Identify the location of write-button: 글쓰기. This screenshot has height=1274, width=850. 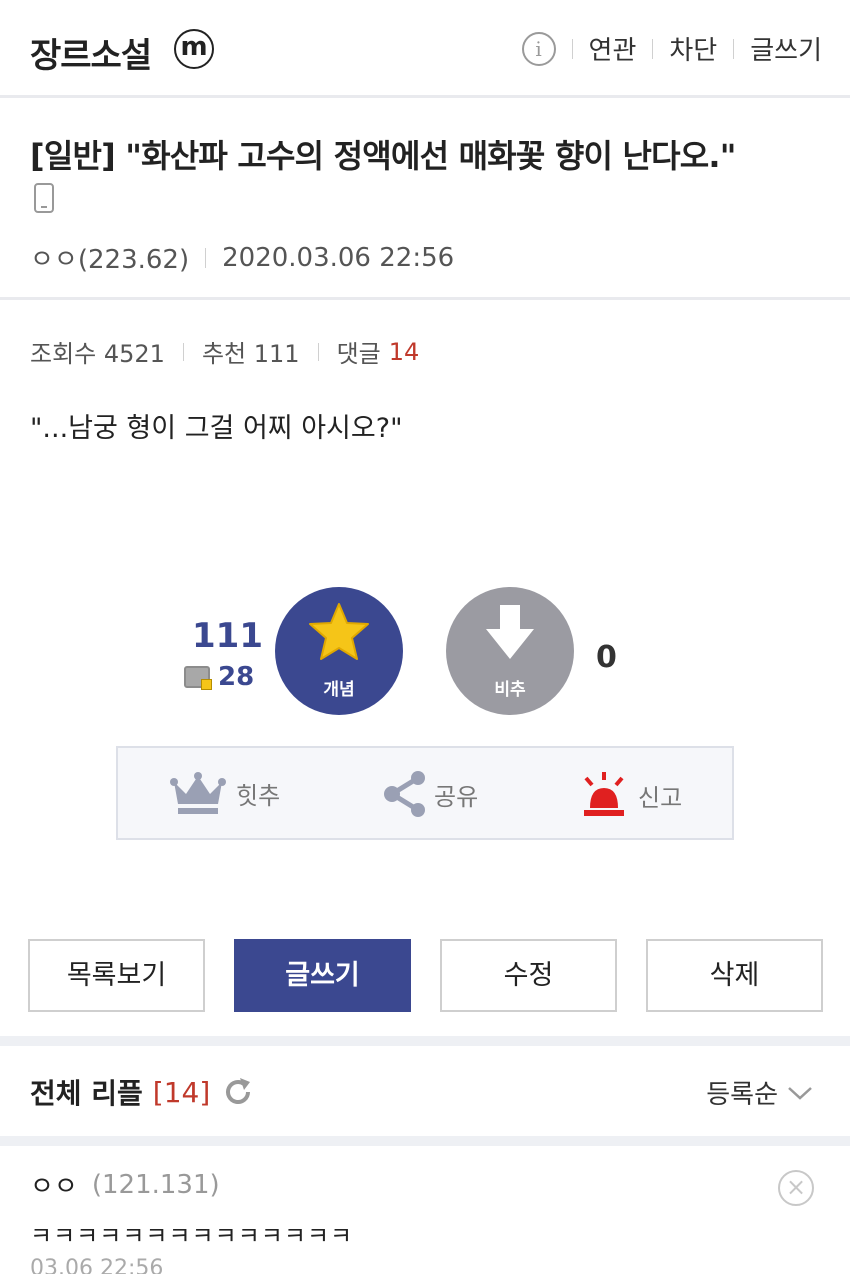
(322, 975).